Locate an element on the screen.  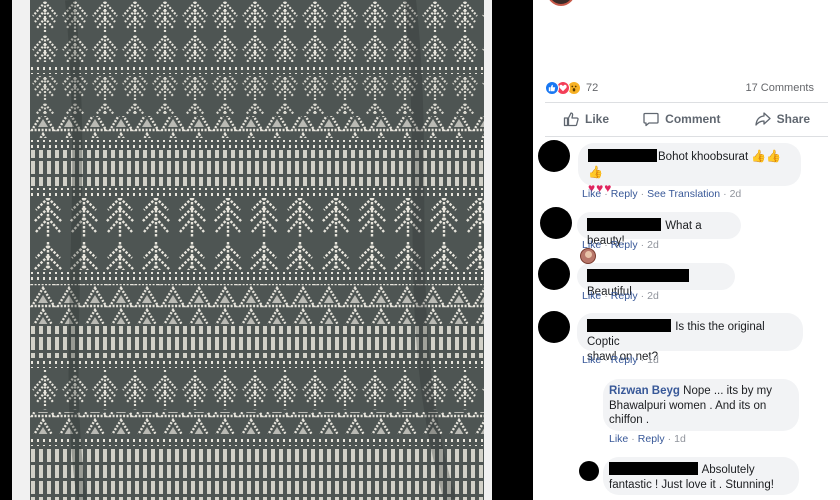
reply-text-line-2: fantastic ! Just love it . Stunning! is located at coordinates (691, 485).